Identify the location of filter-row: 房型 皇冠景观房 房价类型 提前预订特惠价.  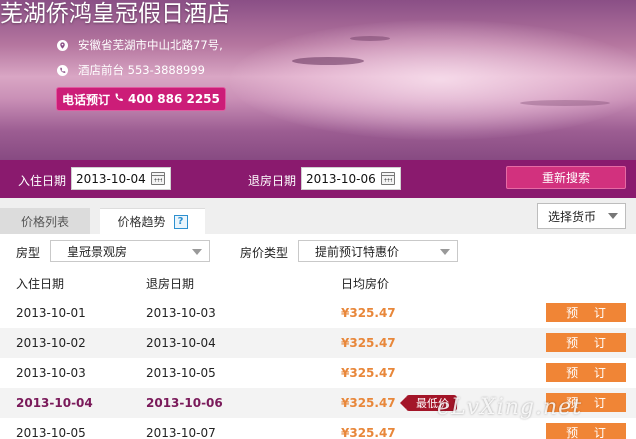
(318, 252).